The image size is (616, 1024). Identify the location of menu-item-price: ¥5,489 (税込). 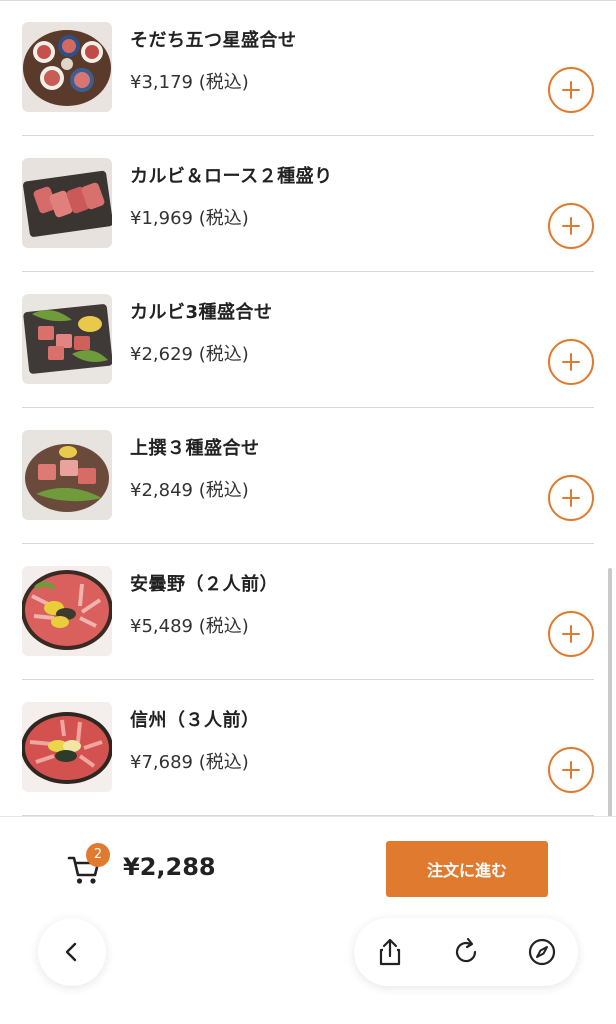
(189, 626).